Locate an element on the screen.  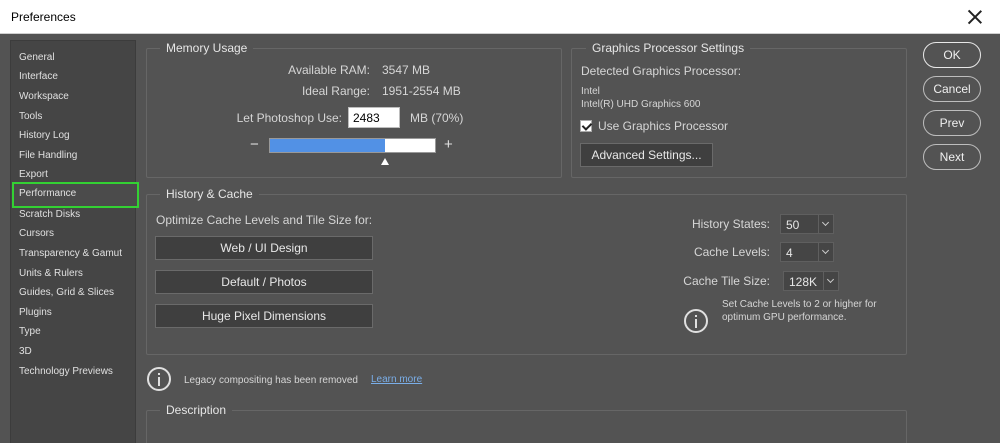
memory-amount-input is located at coordinates (374, 117).